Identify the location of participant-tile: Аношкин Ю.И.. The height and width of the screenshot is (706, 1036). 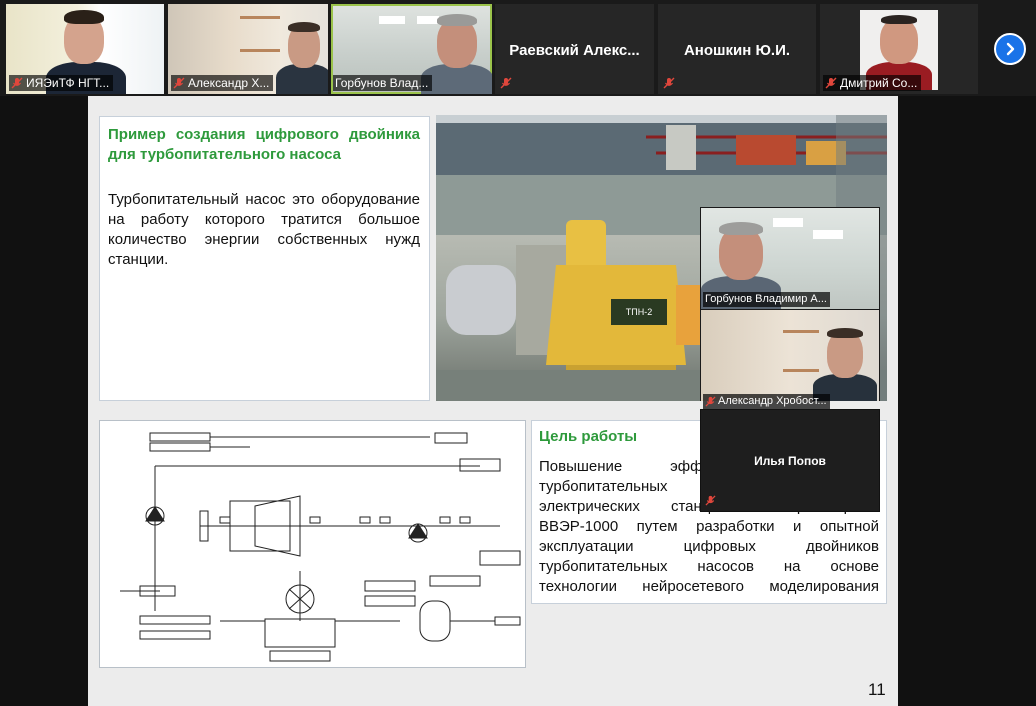
(737, 49).